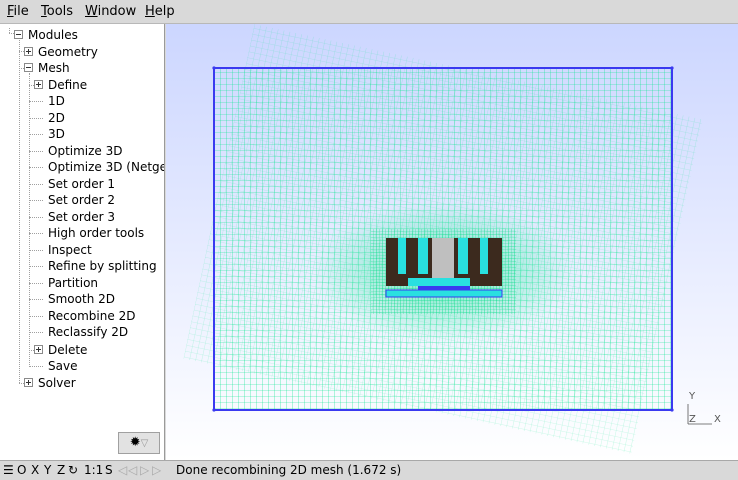 The width and height of the screenshot is (738, 480). Describe the element at coordinates (82, 283) in the screenshot. I see `tree-item-partition: Partition` at that location.